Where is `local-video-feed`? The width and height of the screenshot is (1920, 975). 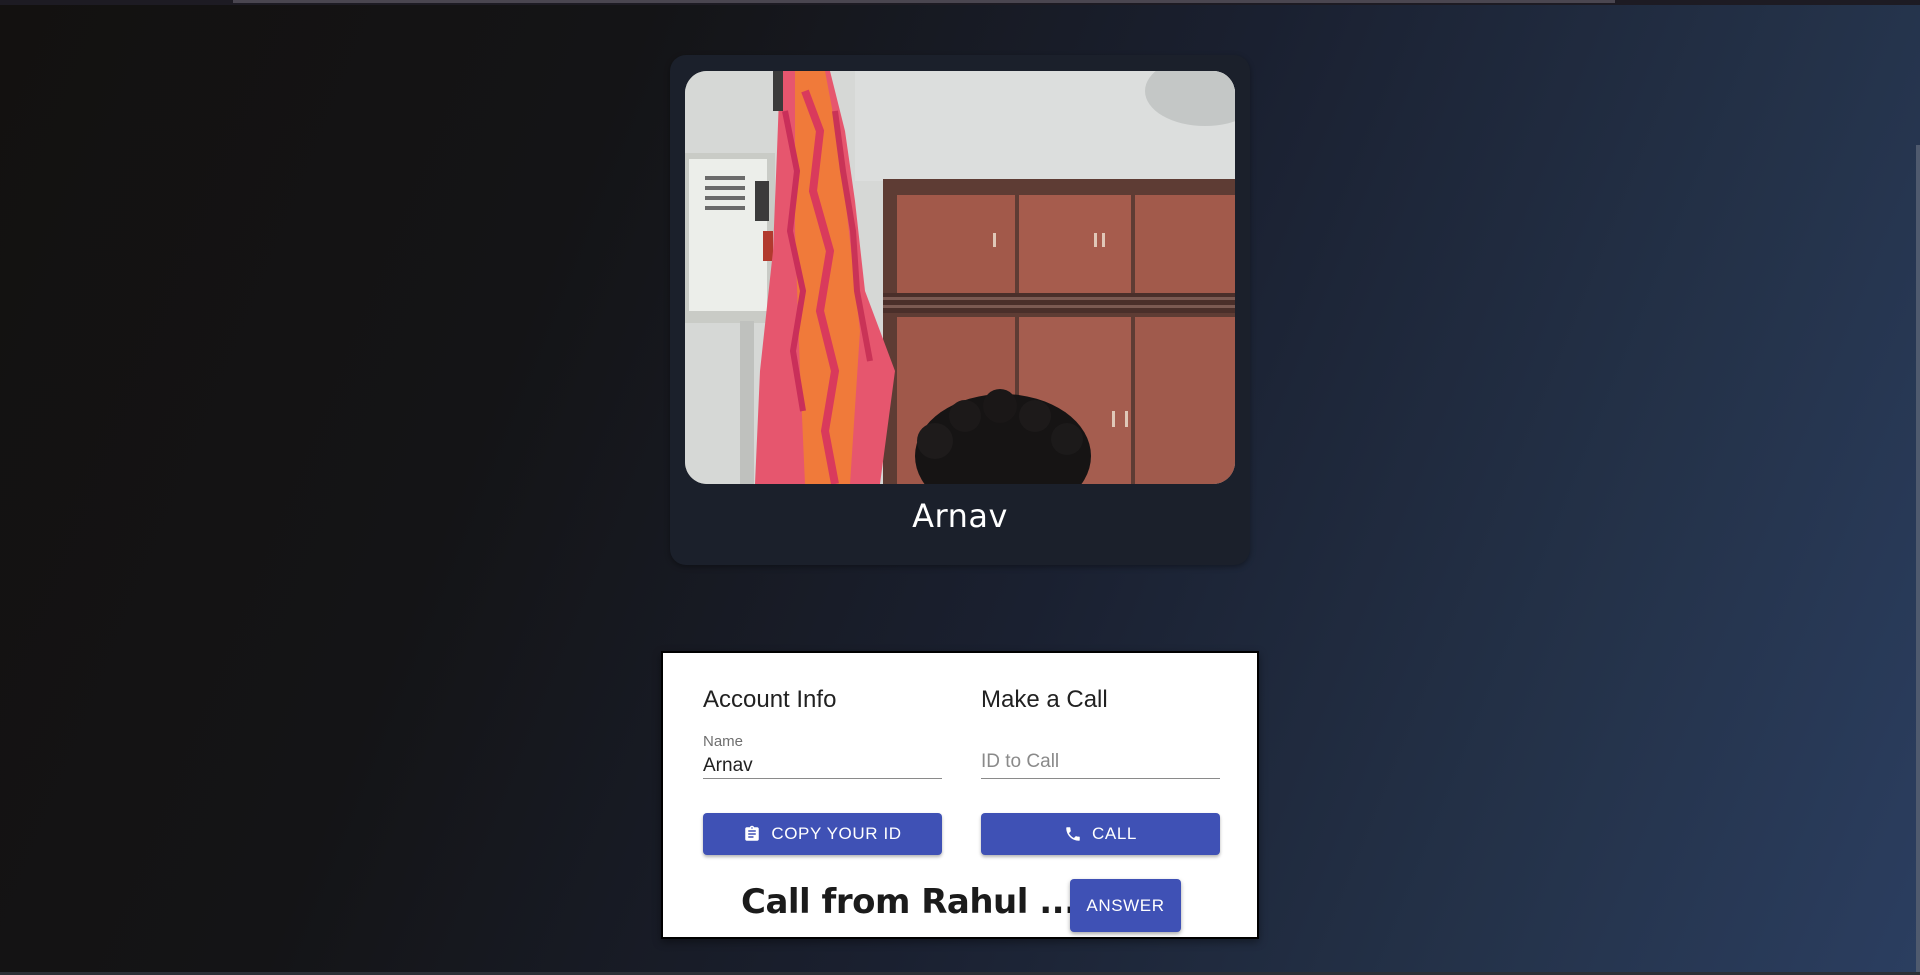 local-video-feed is located at coordinates (960, 277).